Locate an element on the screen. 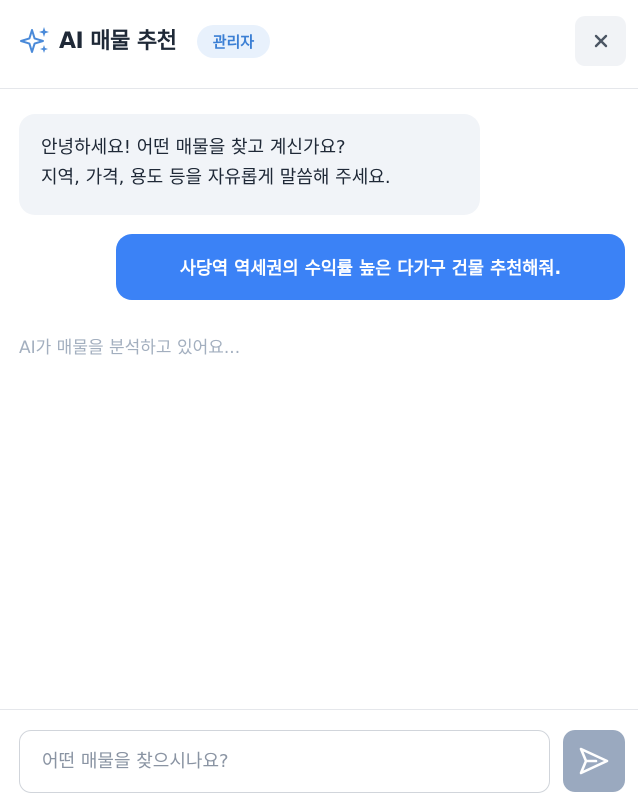 Image resolution: width=638 pixels, height=812 pixels. user-message: 사당역 역세권의 수익률 높은 다가구 건물 추천해줘. is located at coordinates (370, 267).